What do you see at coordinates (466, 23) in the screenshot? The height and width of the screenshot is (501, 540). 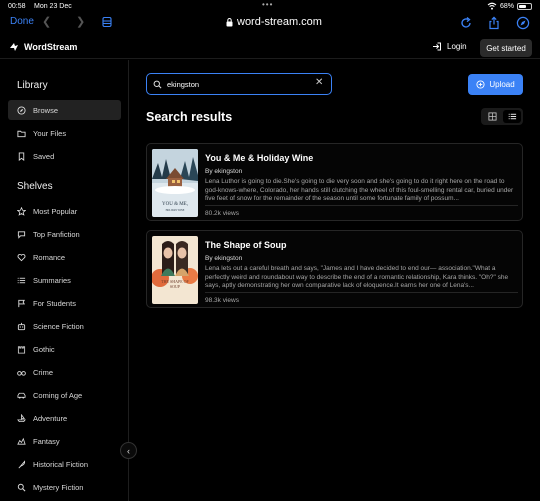 I see `reload-icon` at bounding box center [466, 23].